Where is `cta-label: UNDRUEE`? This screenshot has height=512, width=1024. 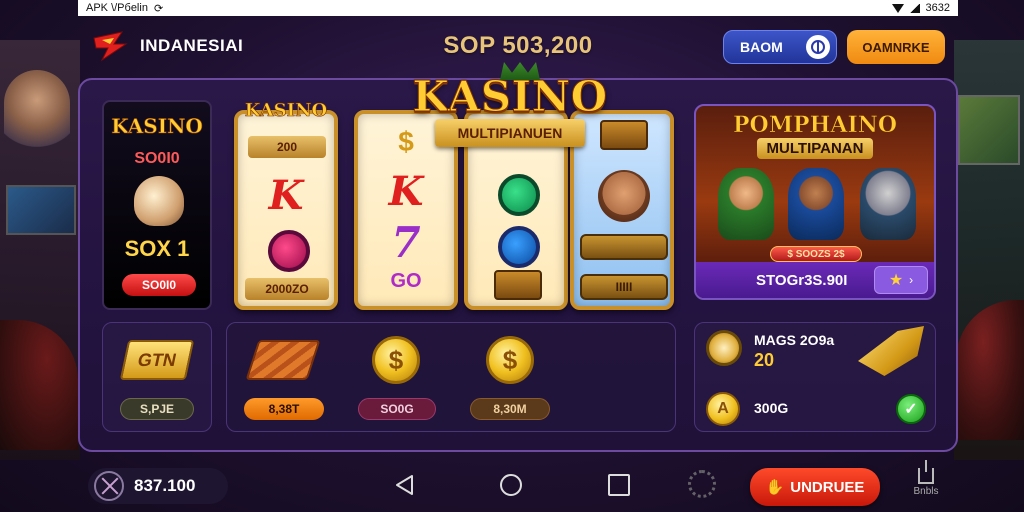
cta-label: UNDRUEE is located at coordinates (827, 487).